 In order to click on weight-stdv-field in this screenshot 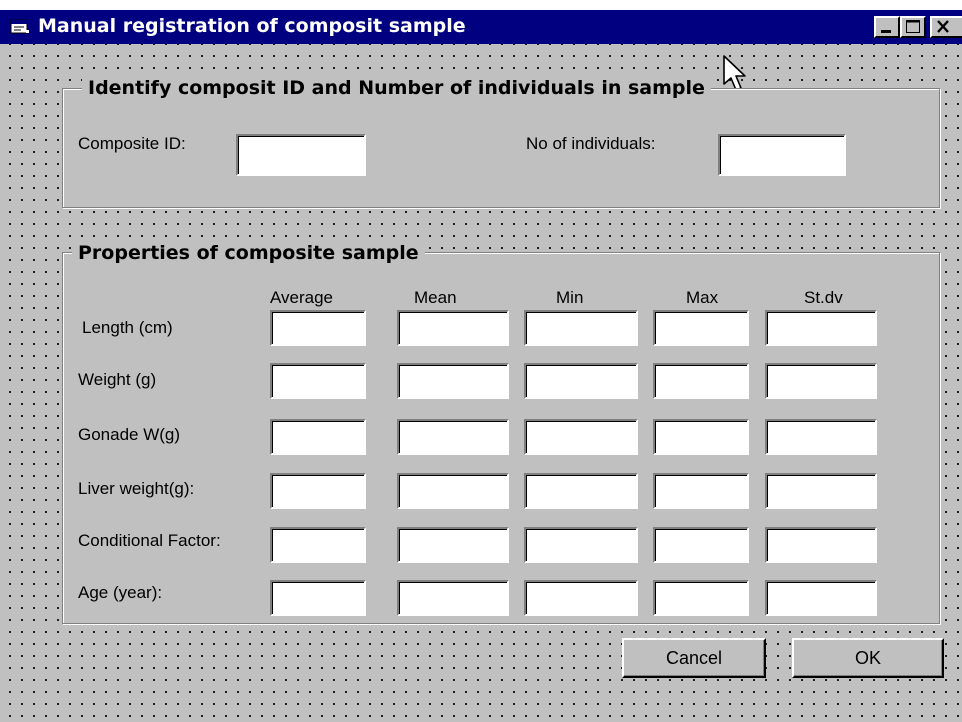, I will do `click(821, 381)`.